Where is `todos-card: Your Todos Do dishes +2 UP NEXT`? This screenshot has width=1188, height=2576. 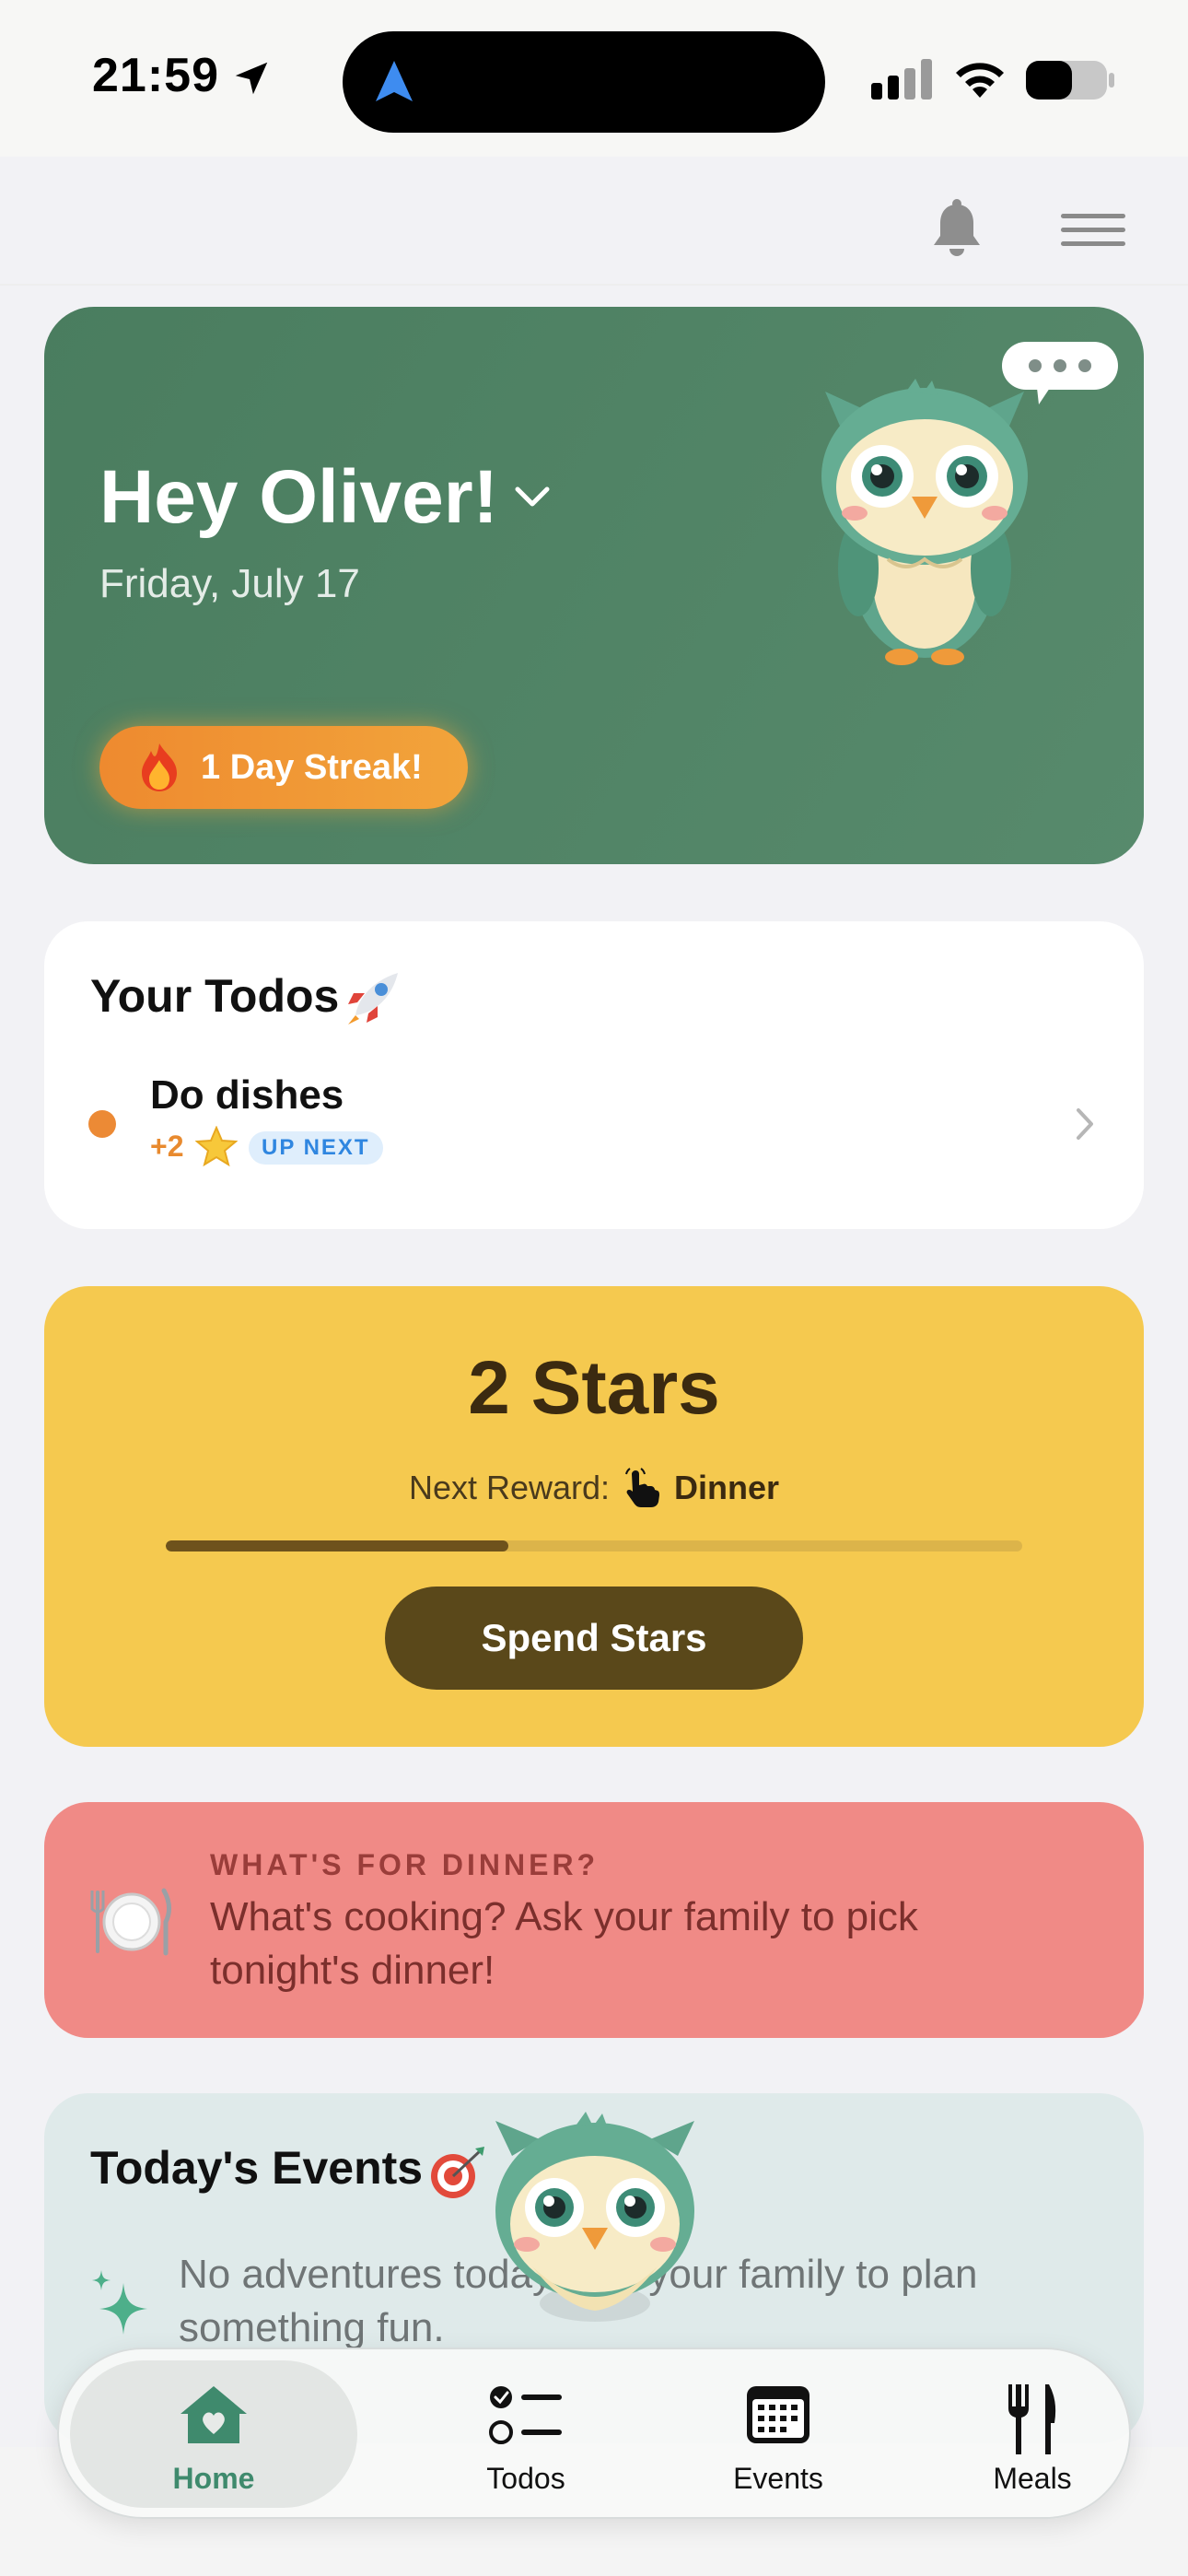
todos-card: Your Todos Do dishes +2 UP NEXT is located at coordinates (594, 1075).